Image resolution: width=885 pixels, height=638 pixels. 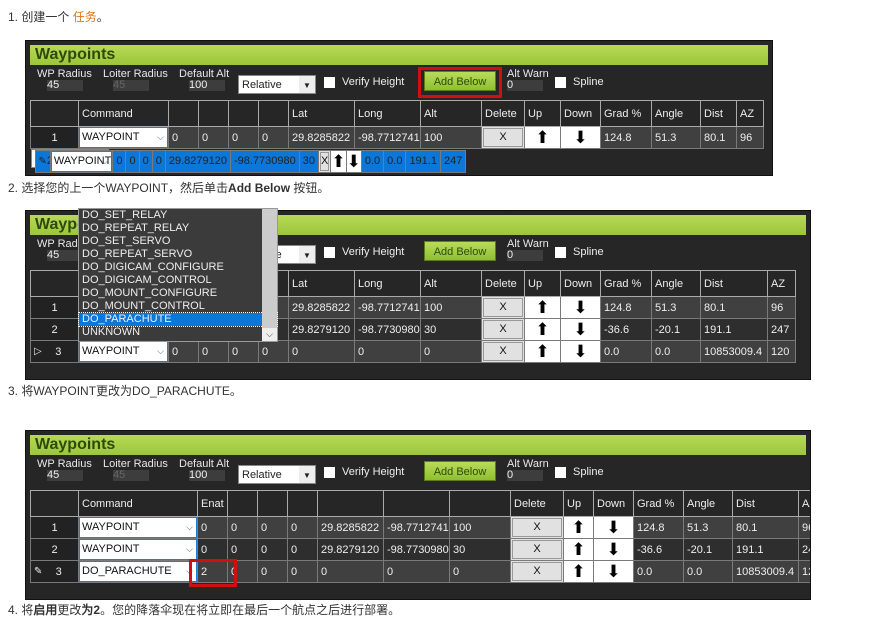 I want to click on command-cell: DO_PARACHUTE ⌵, so click(x=138, y=571).